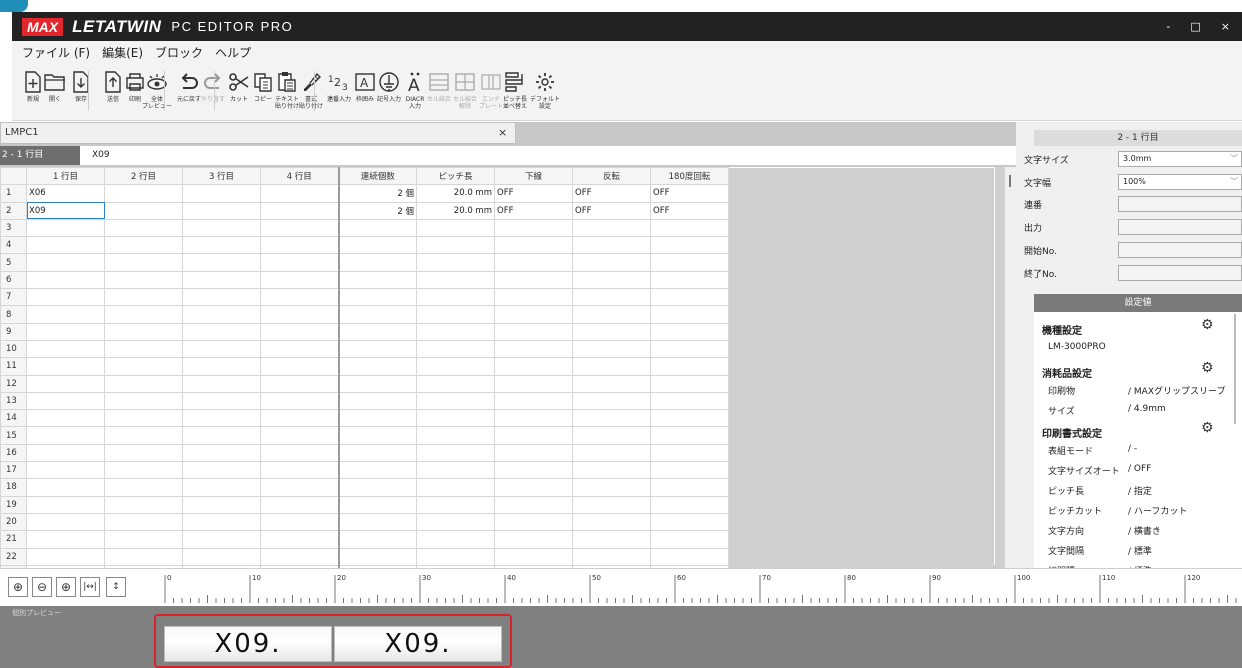  I want to click on row-number: 6, so click(13, 280).